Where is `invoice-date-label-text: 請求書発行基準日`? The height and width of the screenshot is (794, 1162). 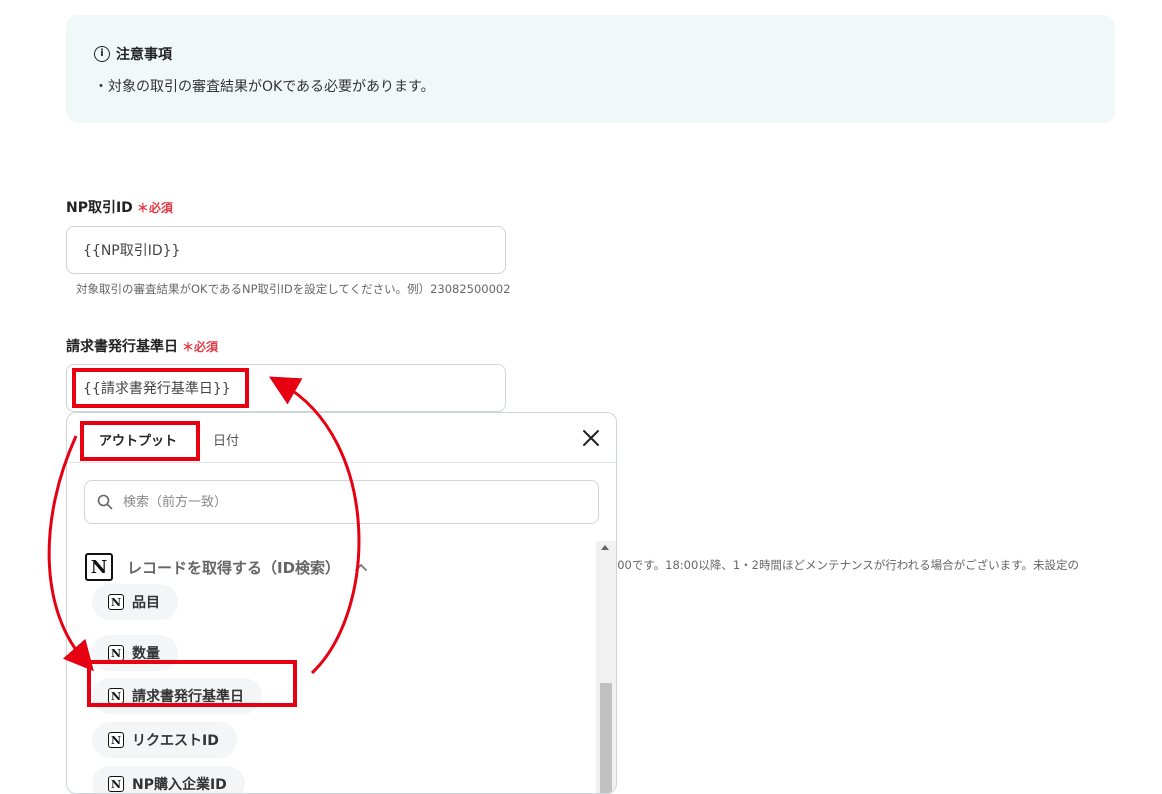
invoice-date-label-text: 請求書発行基準日 is located at coordinates (122, 347).